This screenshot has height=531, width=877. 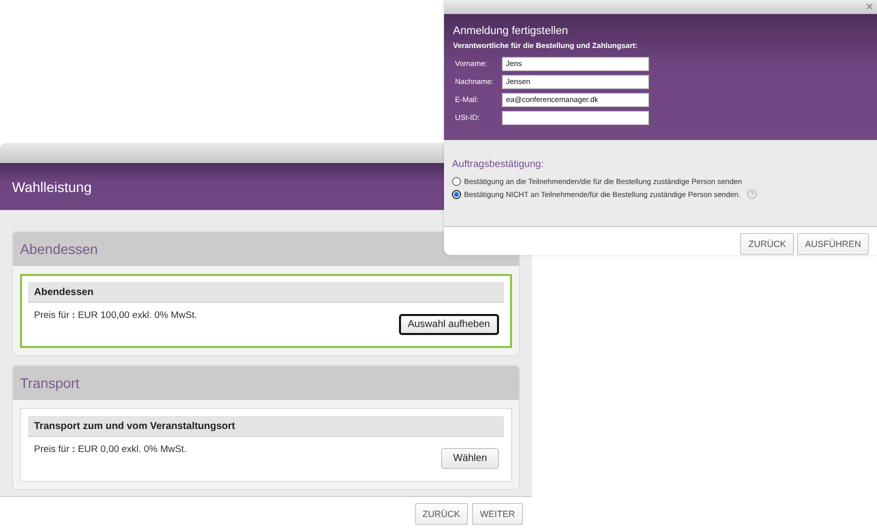 I want to click on modal-title: Anmeldung fertigstellen, so click(x=511, y=30).